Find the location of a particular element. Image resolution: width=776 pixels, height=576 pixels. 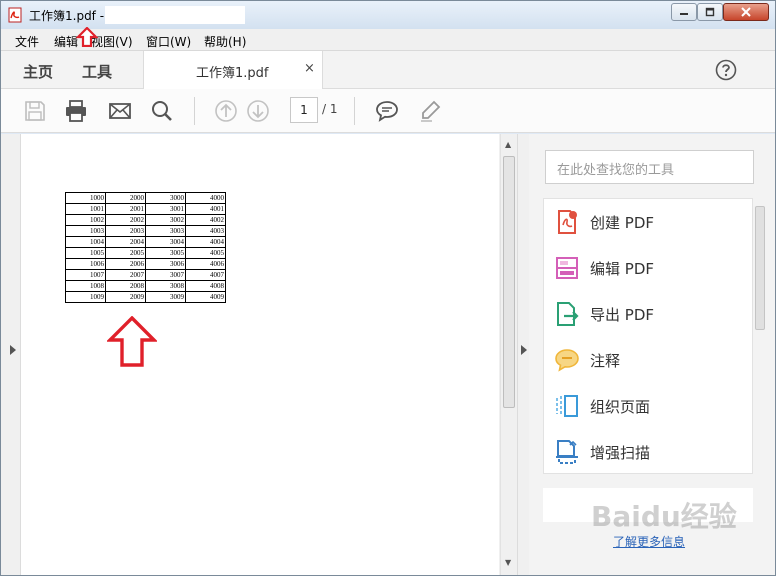

tool-comment: 注释 is located at coordinates (648, 359).